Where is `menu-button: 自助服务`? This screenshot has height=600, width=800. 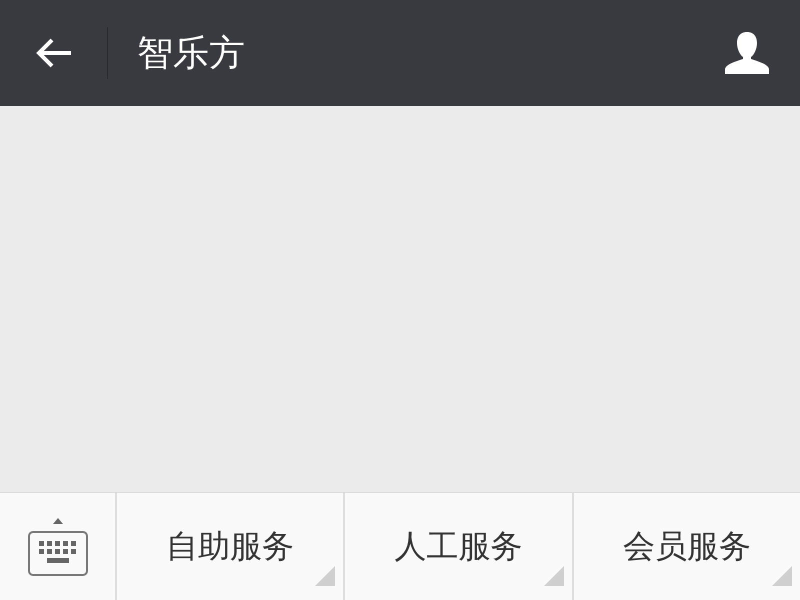 menu-button: 自助服务 is located at coordinates (229, 546).